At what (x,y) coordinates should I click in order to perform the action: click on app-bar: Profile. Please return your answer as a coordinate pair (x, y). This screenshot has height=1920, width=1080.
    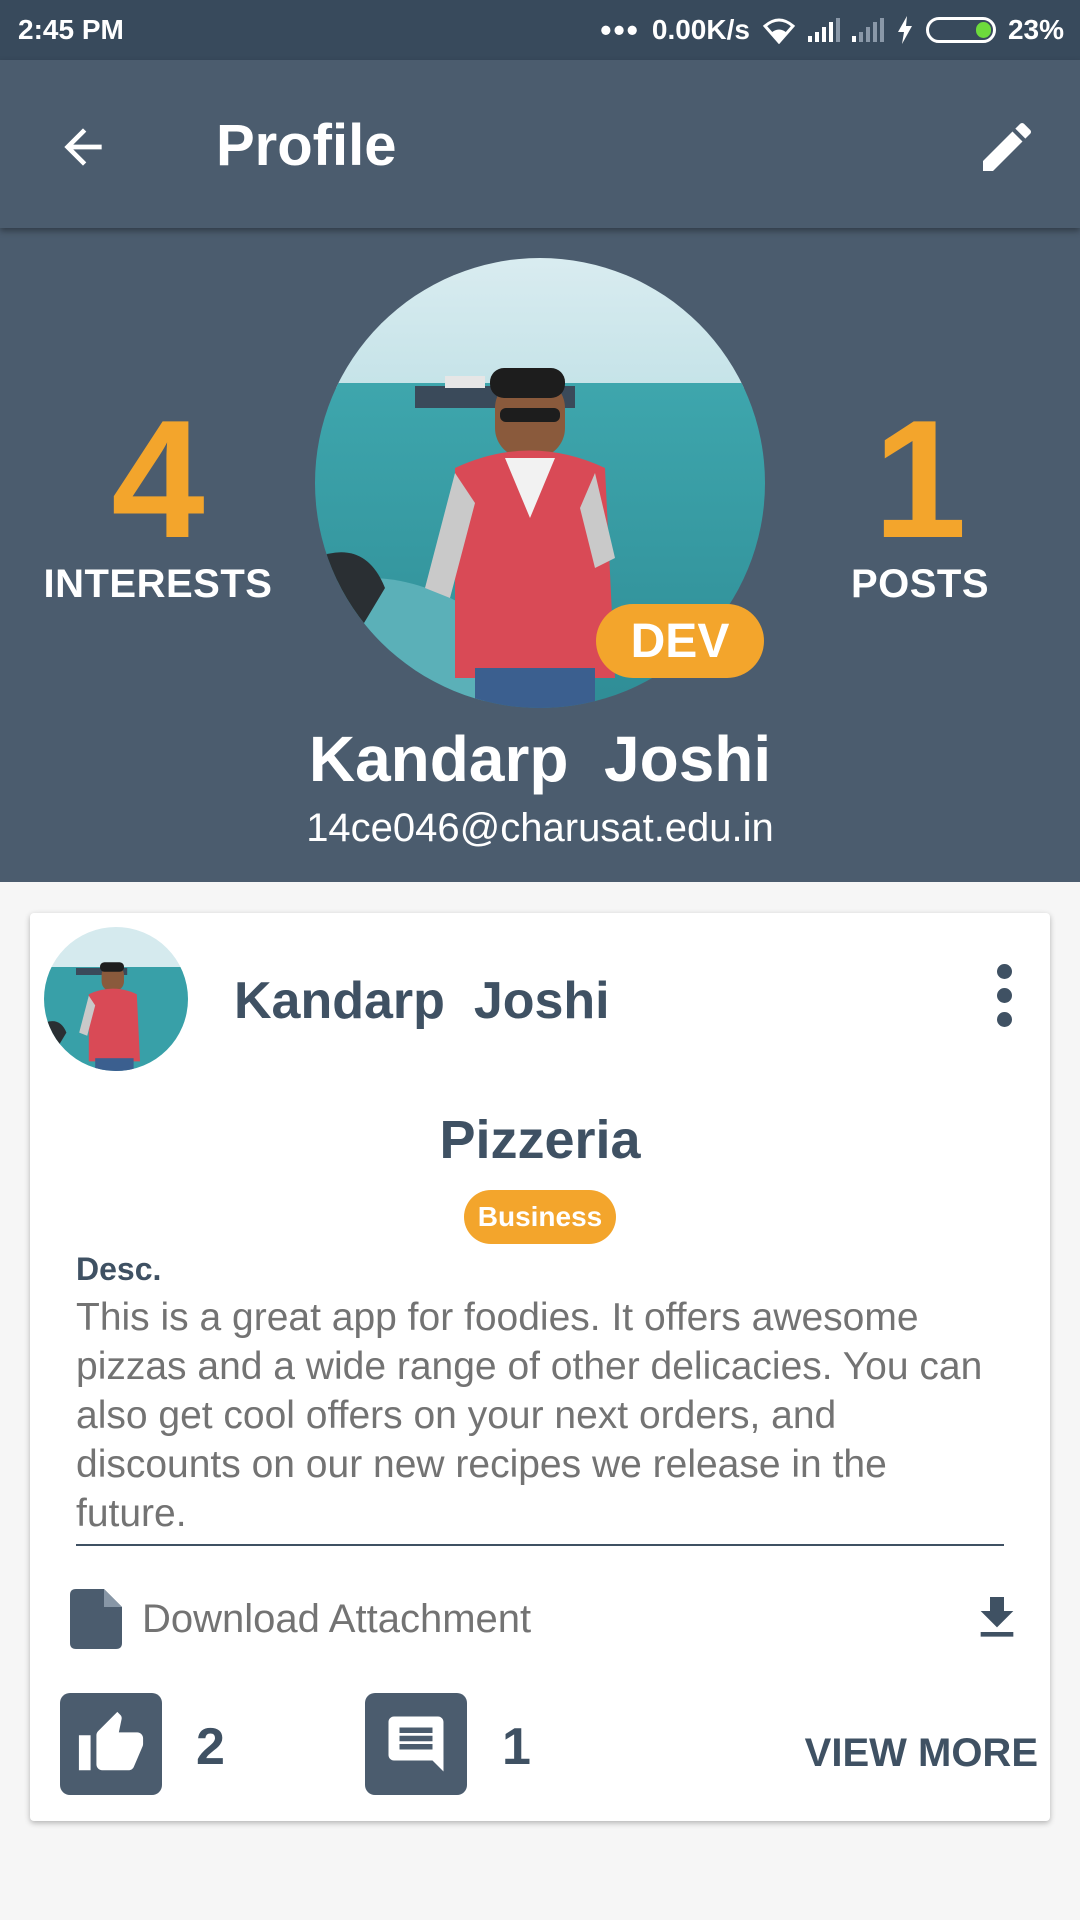
    Looking at the image, I should click on (540, 144).